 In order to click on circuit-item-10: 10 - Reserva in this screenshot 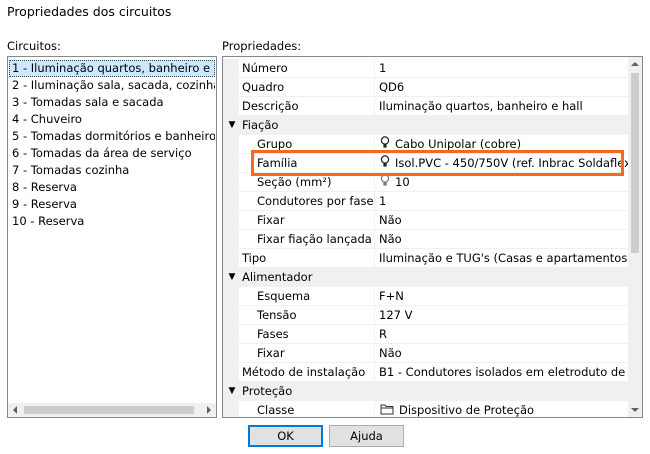, I will do `click(112, 221)`.